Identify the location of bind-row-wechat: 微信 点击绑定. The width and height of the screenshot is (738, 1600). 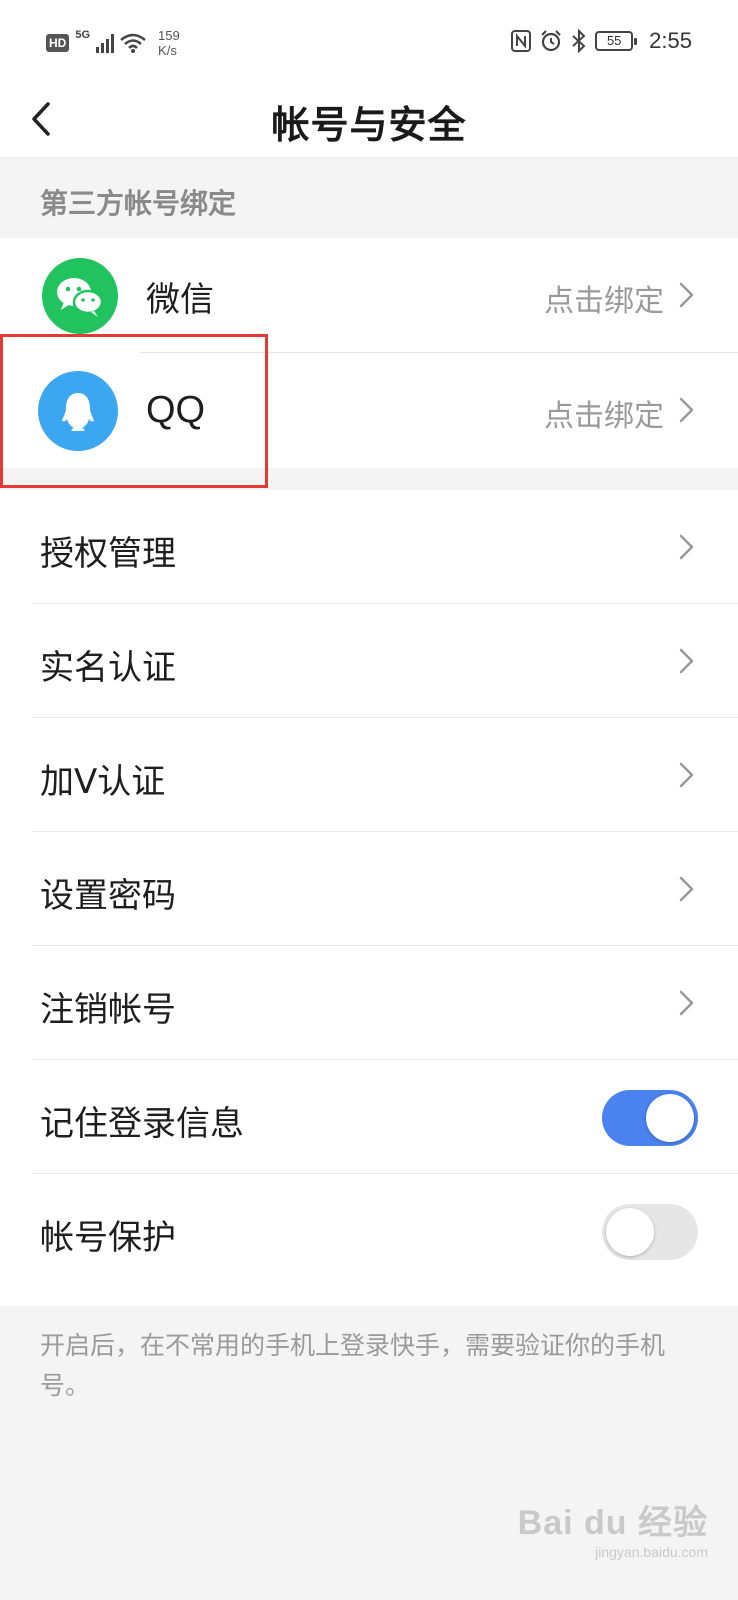
(369, 295).